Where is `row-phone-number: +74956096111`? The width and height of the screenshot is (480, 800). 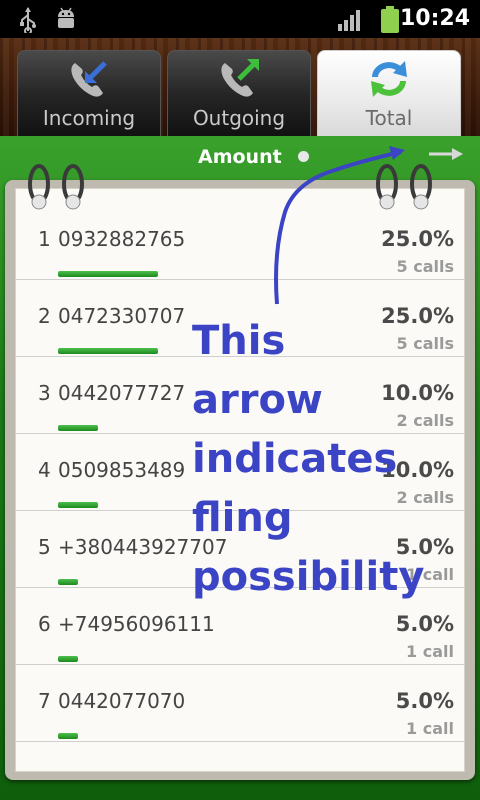
row-phone-number: +74956096111 is located at coordinates (136, 624).